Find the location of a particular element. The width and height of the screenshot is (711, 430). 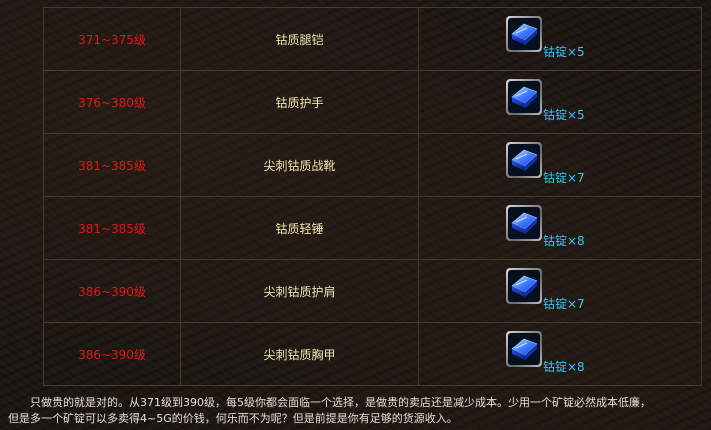

table-row: 386~390级 尖刺钴质胸甲 钴锭×8 is located at coordinates (372, 354).